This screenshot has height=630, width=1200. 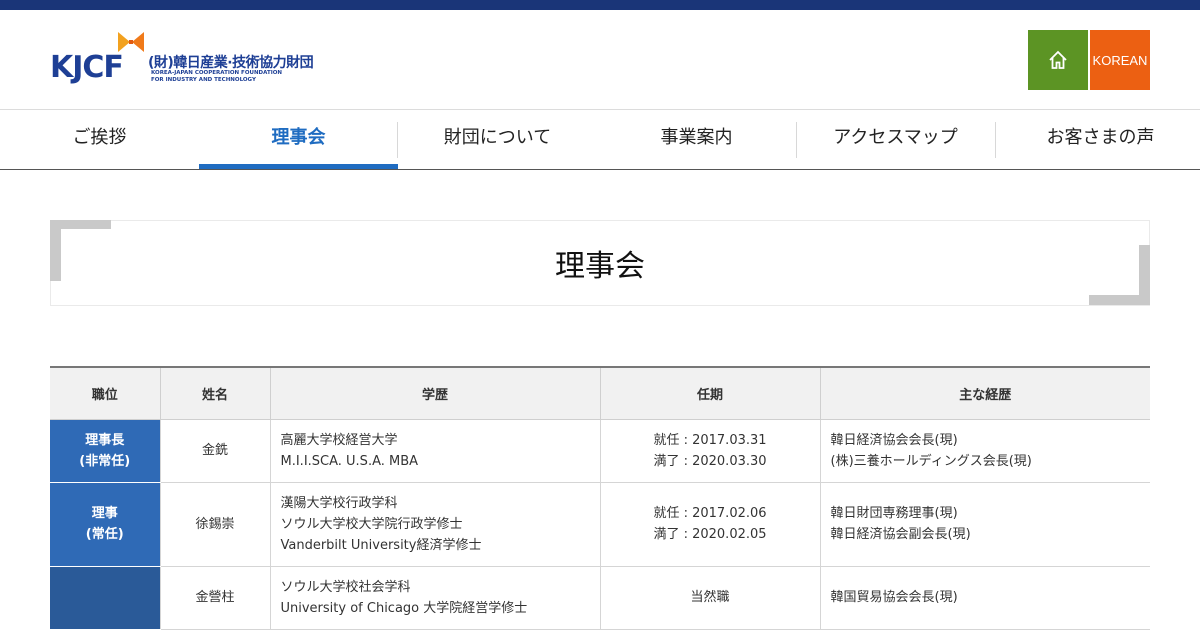 I want to click on position-type: (非常任), so click(x=105, y=461).